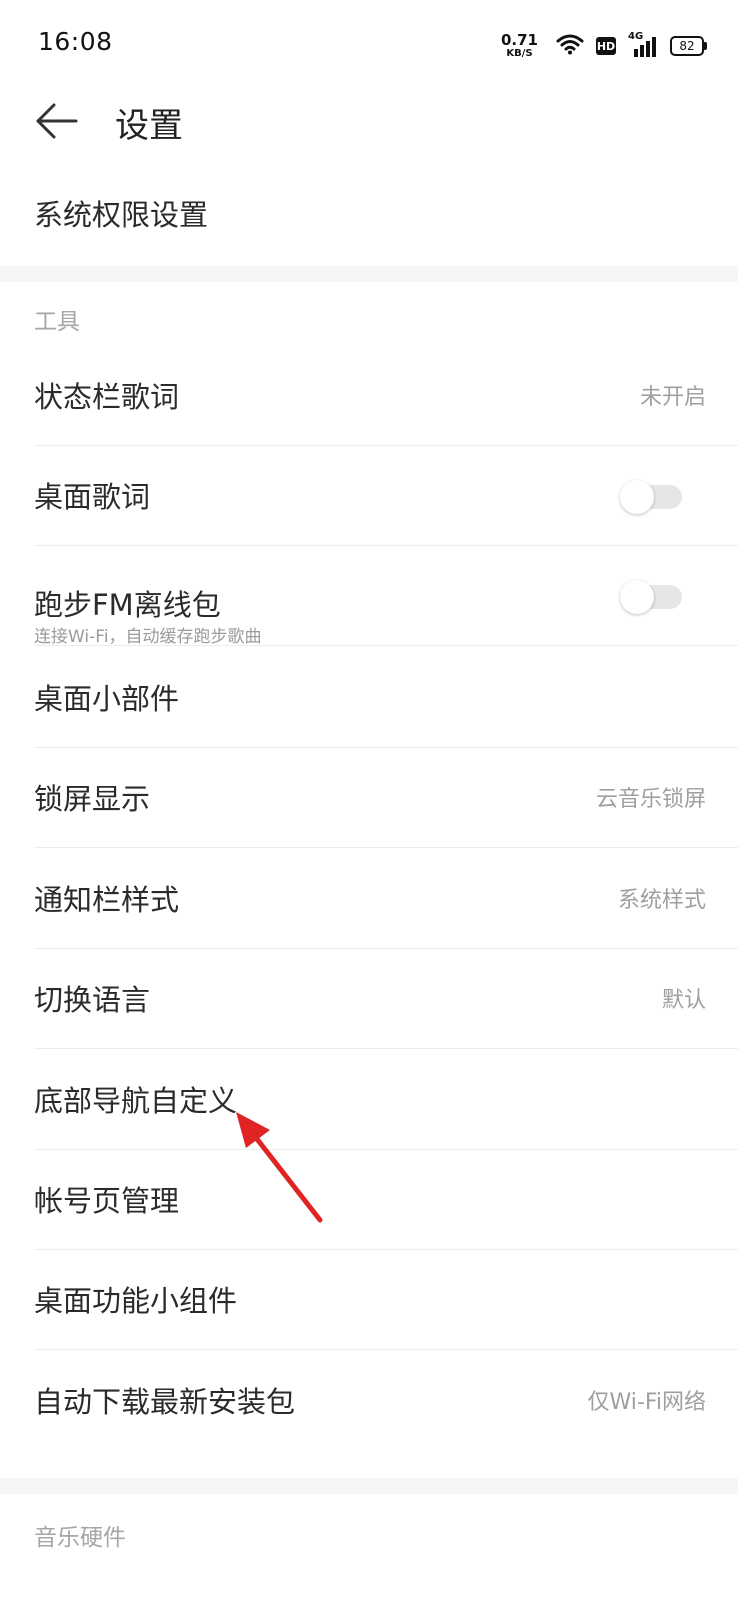  Describe the element at coordinates (369, 797) in the screenshot. I see `settings-row-lockscreen-display: 锁屏显示 云音乐锁屏` at that location.